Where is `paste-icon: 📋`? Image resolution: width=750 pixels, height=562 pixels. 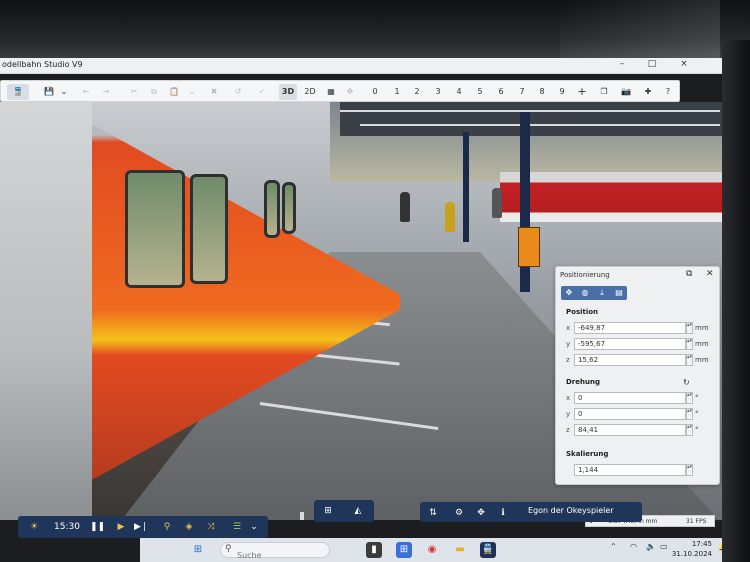 paste-icon: 📋 is located at coordinates (174, 92).